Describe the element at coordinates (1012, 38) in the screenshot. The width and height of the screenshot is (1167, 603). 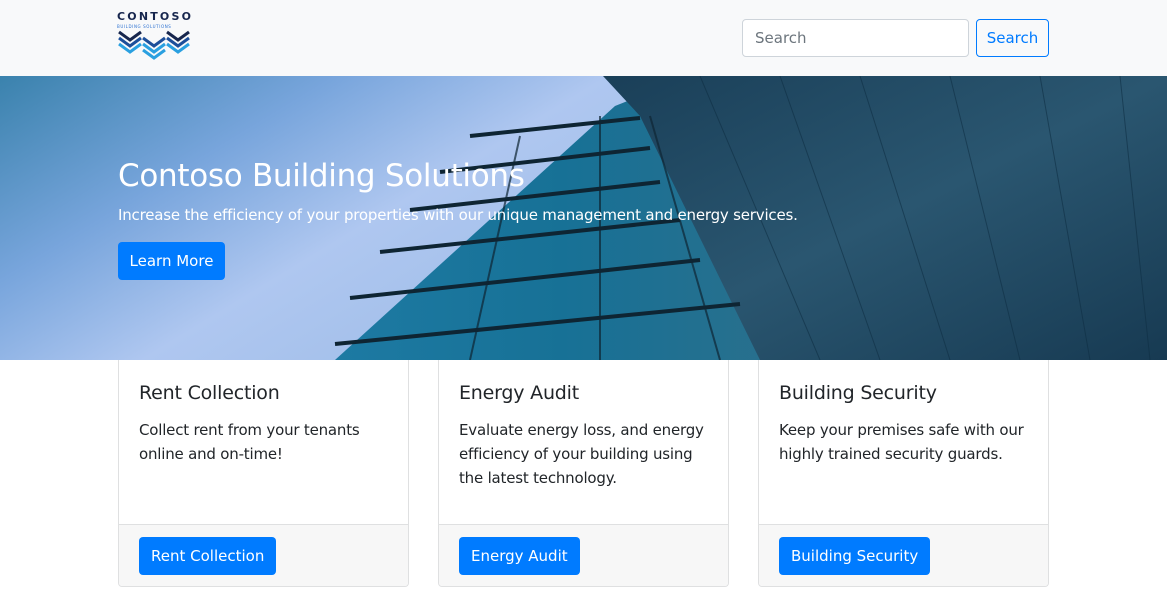
I see `search-button: Search` at that location.